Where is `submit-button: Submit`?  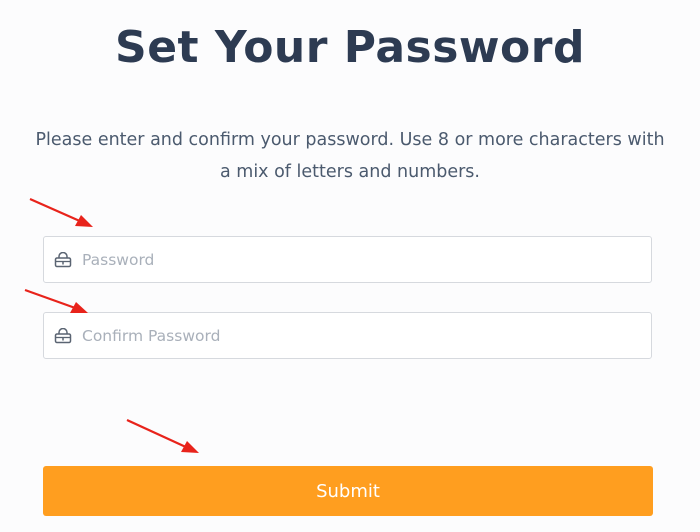 submit-button: Submit is located at coordinates (348, 491).